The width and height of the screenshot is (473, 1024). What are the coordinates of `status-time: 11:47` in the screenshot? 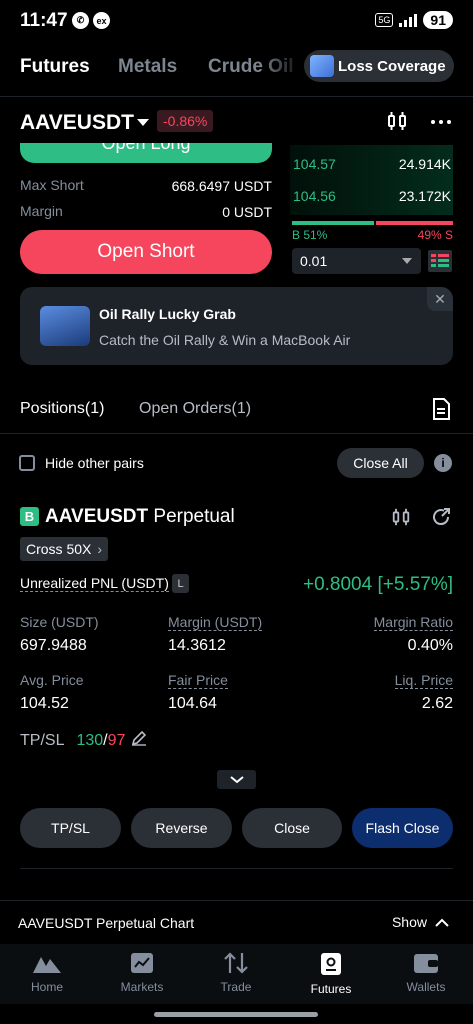 It's located at (44, 20).